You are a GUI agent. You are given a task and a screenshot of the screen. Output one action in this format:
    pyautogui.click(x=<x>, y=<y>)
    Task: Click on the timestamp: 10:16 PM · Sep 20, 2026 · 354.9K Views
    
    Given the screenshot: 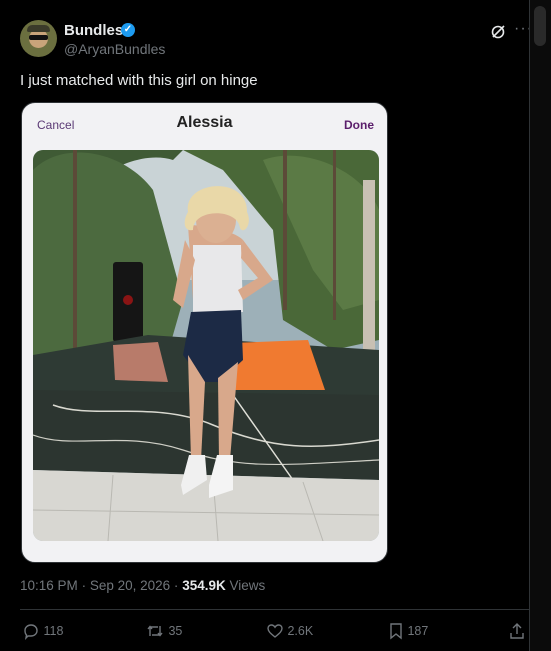 What is the action you would take?
    pyautogui.click(x=143, y=585)
    